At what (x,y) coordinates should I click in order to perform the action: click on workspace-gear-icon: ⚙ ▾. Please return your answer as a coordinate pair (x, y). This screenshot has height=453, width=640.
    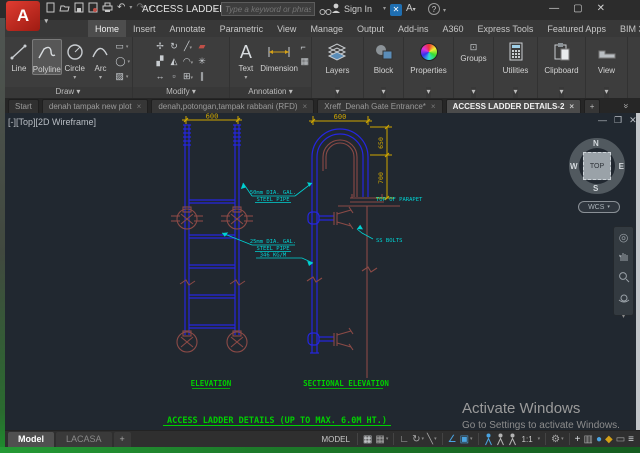
    Looking at the image, I should click on (557, 439).